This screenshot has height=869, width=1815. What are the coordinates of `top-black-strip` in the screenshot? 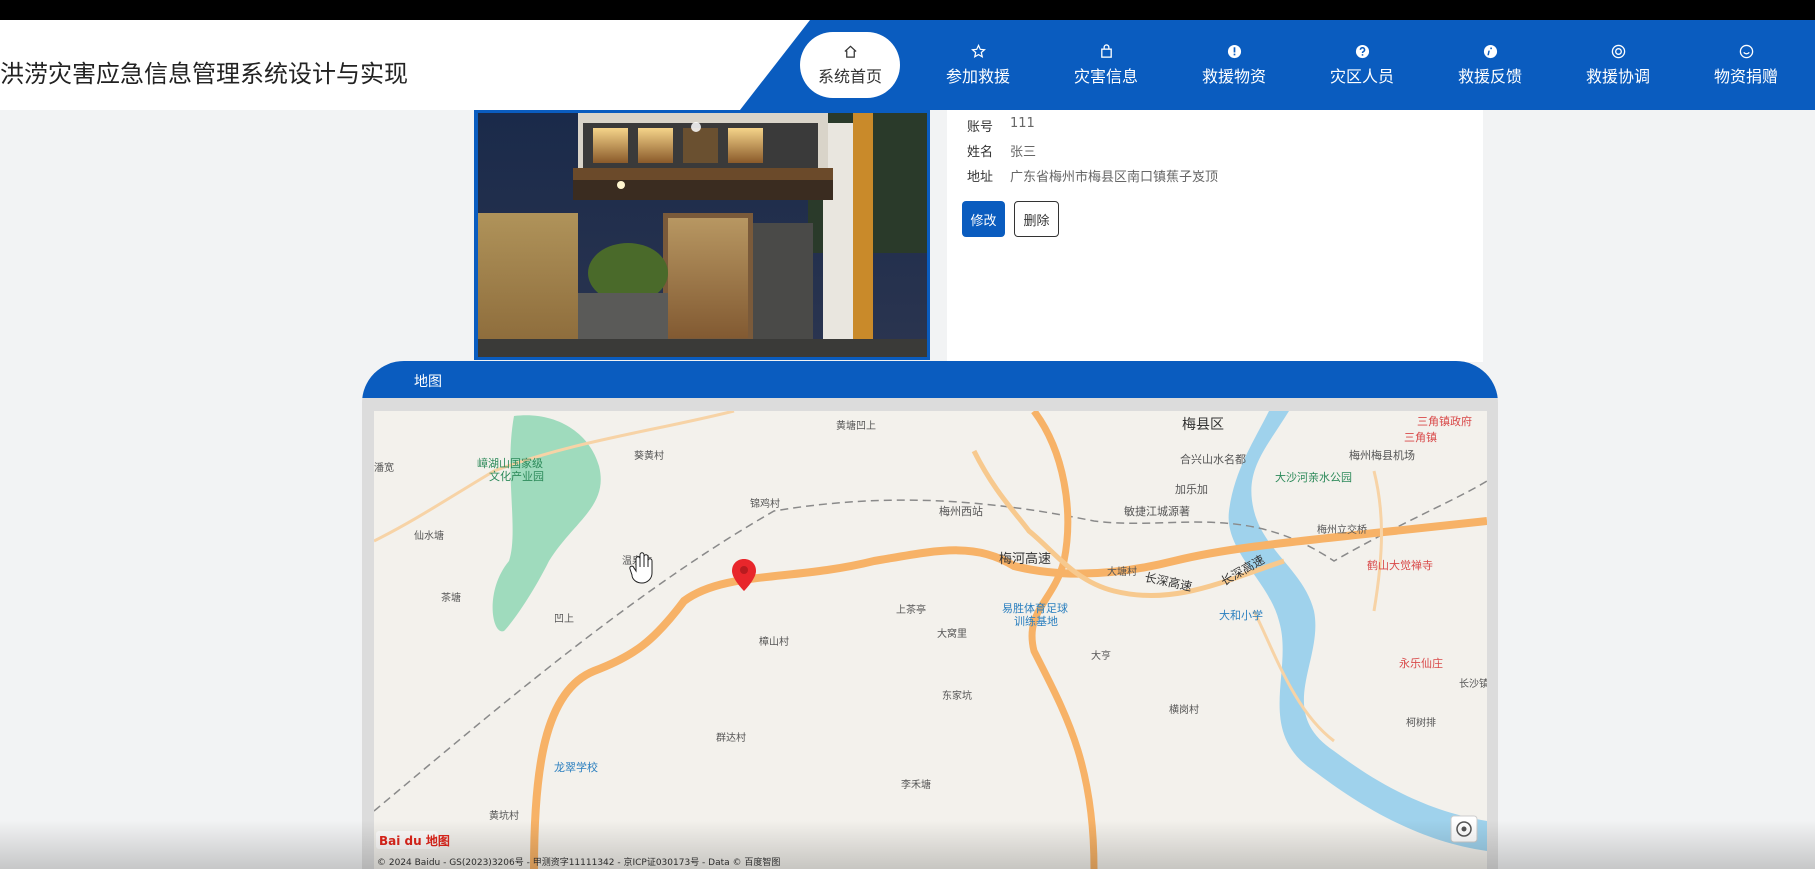 It's located at (907, 10).